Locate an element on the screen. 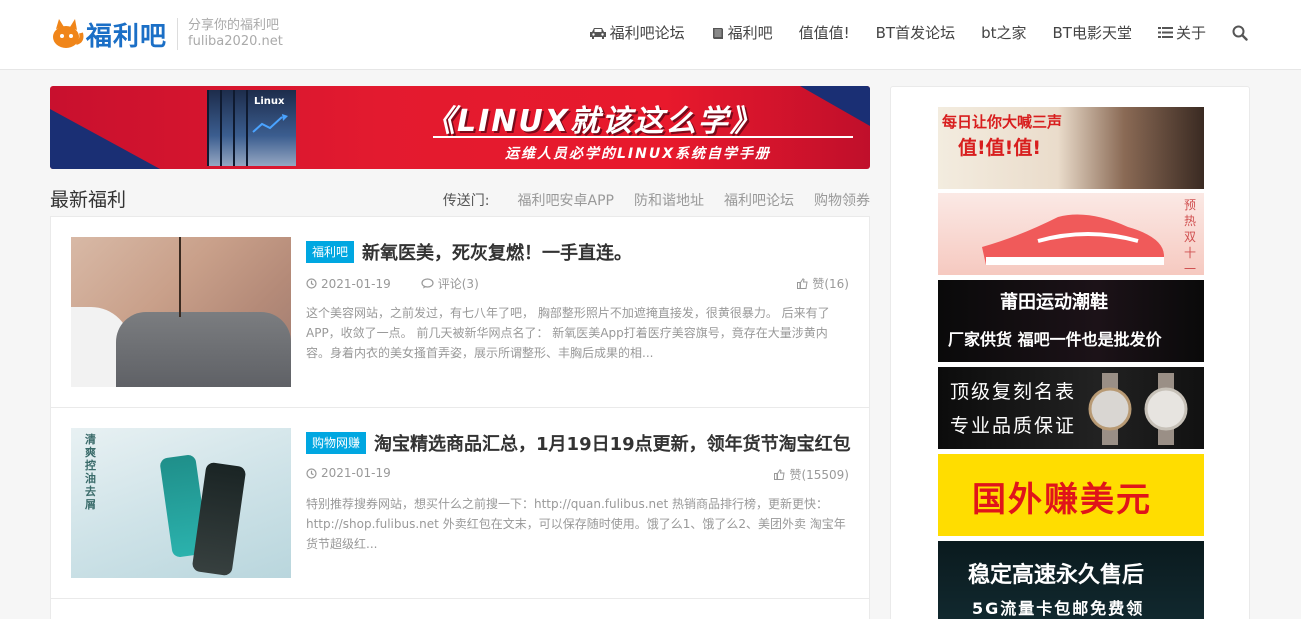 The height and width of the screenshot is (619, 1301). nav-label: BT电影天堂 is located at coordinates (1092, 33).